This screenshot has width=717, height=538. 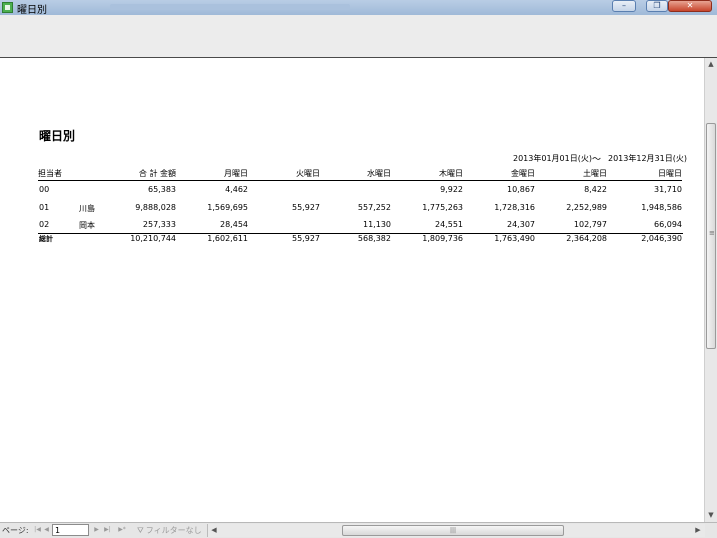 I want to click on last-page-icon: ▶|, so click(x=107, y=530).